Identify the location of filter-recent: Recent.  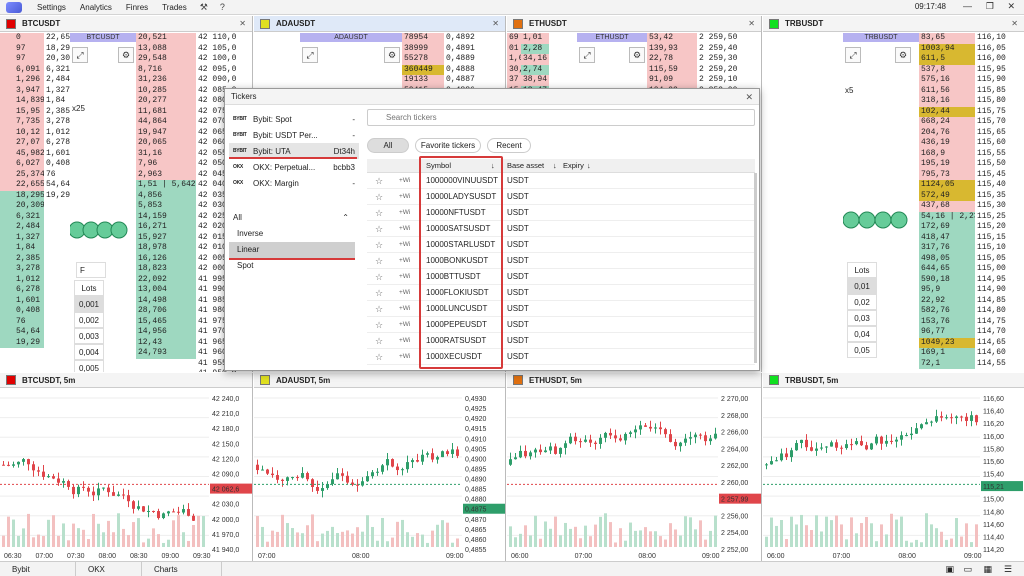
(509, 145).